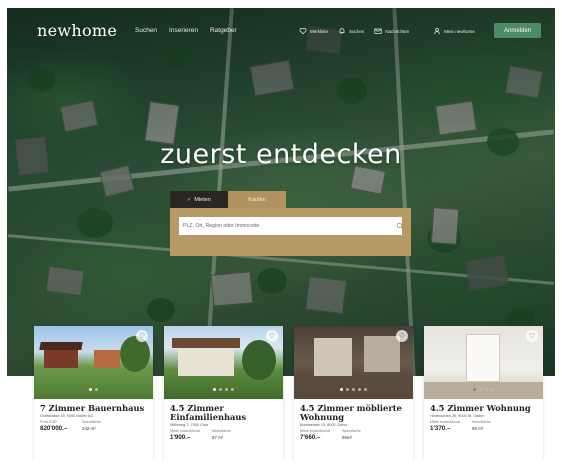 The width and height of the screenshot is (562, 469). I want to click on area-value: 95 m², so click(478, 428).